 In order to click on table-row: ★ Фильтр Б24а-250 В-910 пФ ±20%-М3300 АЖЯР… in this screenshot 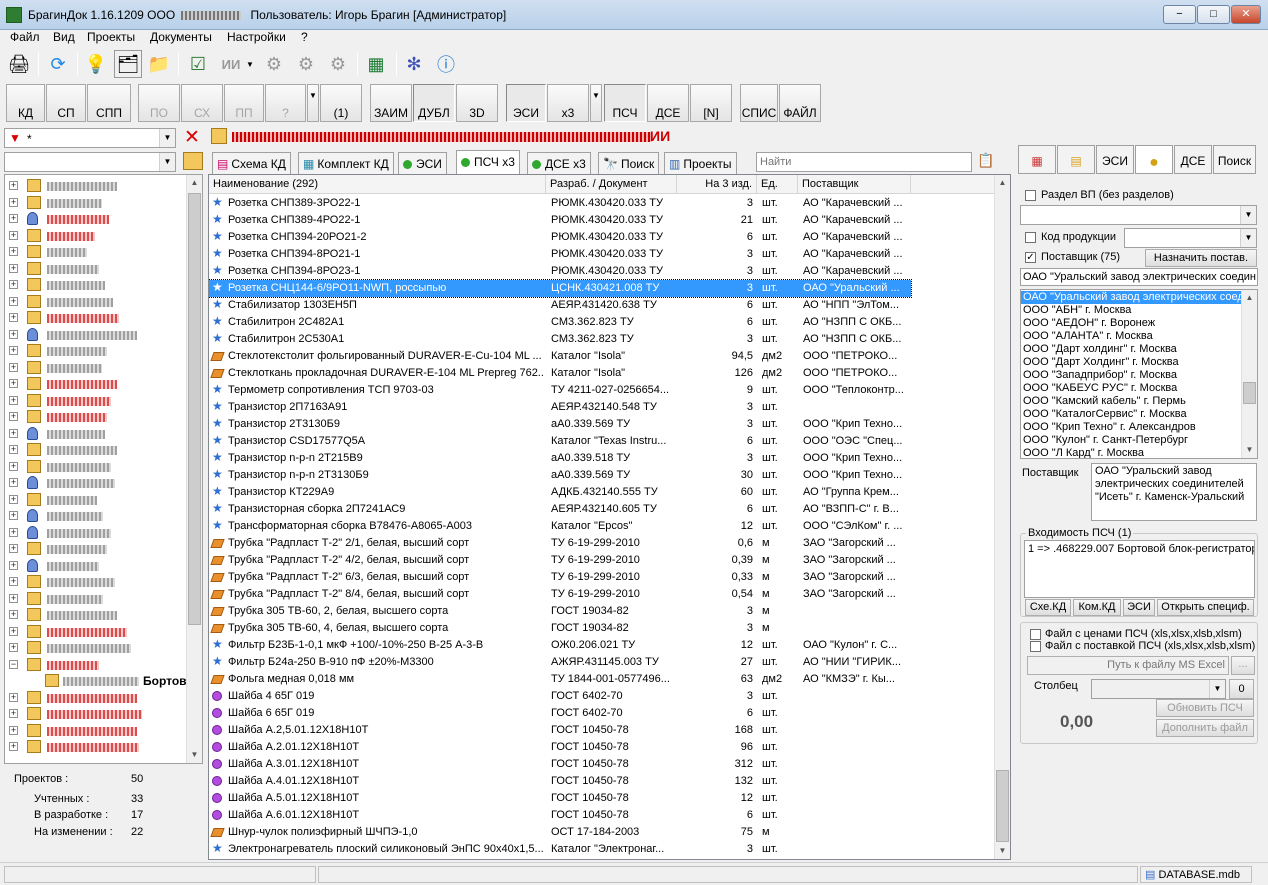, I will do `click(560, 662)`.